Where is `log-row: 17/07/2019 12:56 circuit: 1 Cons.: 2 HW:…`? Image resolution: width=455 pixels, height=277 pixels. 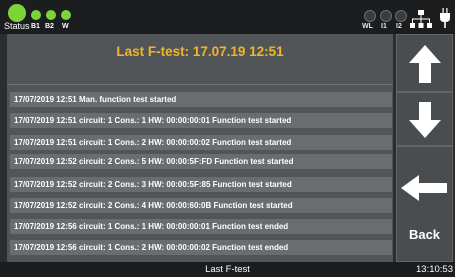
log-row: 17/07/2019 12:56 circuit: 1 Cons.: 2 HW:… is located at coordinates (201, 247).